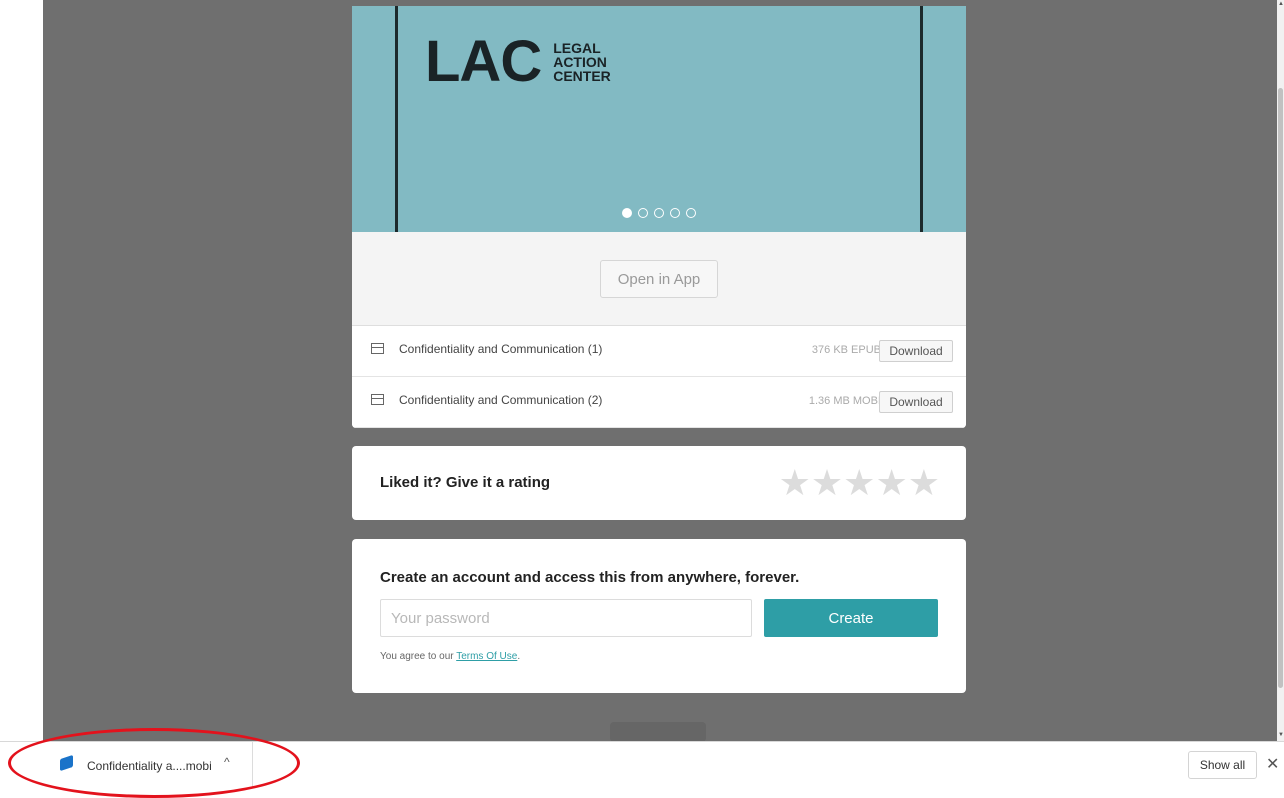  Describe the element at coordinates (418, 656) in the screenshot. I see `terms-prefix: You agree to our` at that location.